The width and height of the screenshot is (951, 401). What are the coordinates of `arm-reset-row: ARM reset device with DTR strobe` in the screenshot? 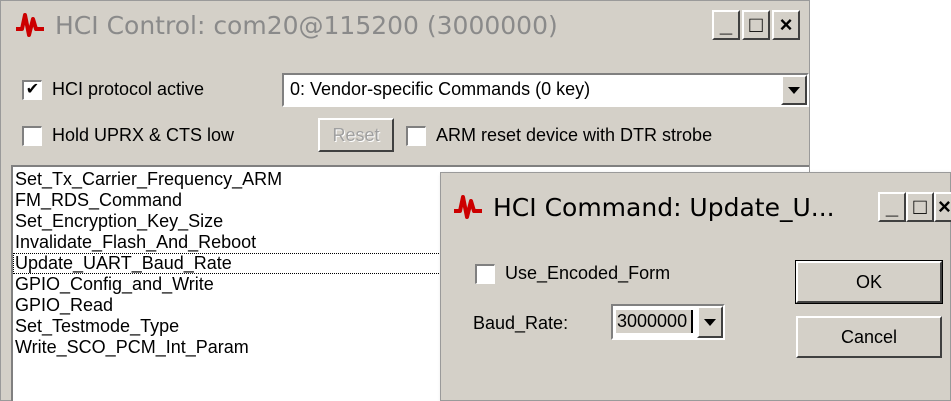 It's located at (559, 135).